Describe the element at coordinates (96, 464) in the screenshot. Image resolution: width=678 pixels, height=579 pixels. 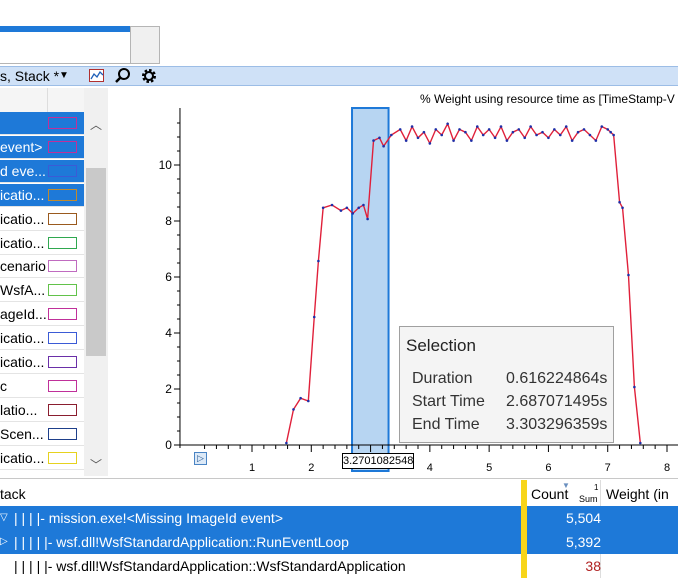
I see `chevron-down-icon: ﹀` at that location.